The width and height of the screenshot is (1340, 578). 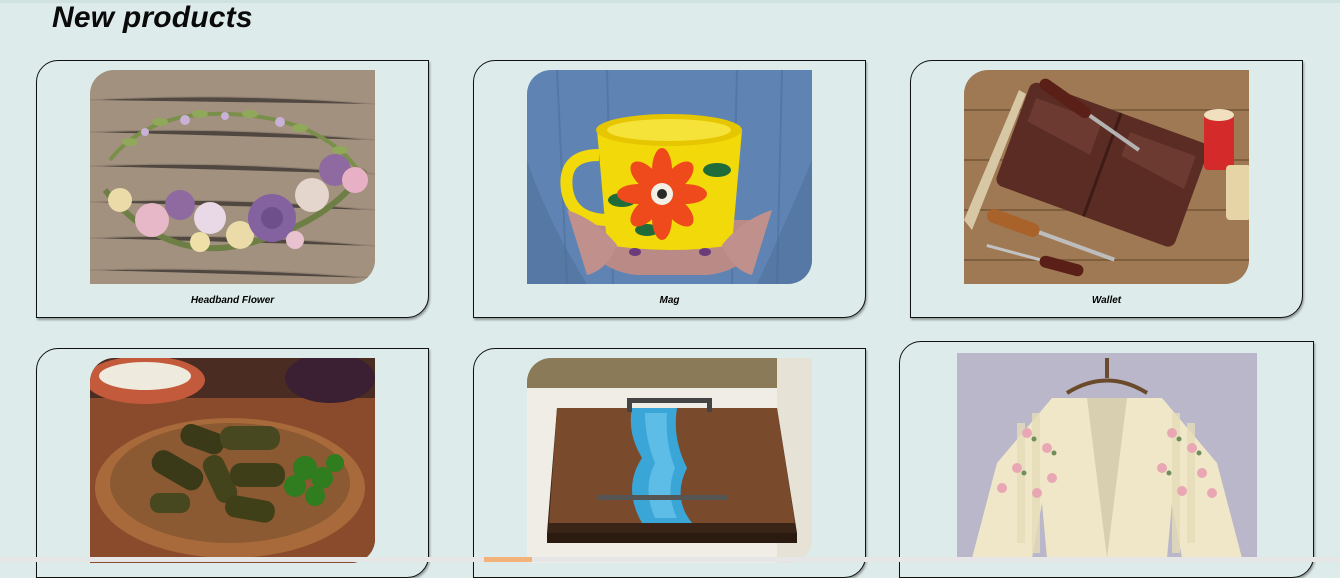 What do you see at coordinates (232, 460) in the screenshot?
I see `product-image-dolma` at bounding box center [232, 460].